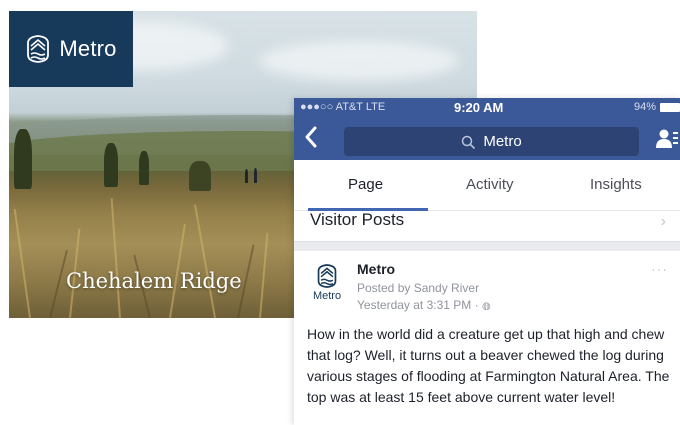 Image resolution: width=680 pixels, height=425 pixels. Describe the element at coordinates (663, 221) in the screenshot. I see `chevron-right-icon: ›` at that location.